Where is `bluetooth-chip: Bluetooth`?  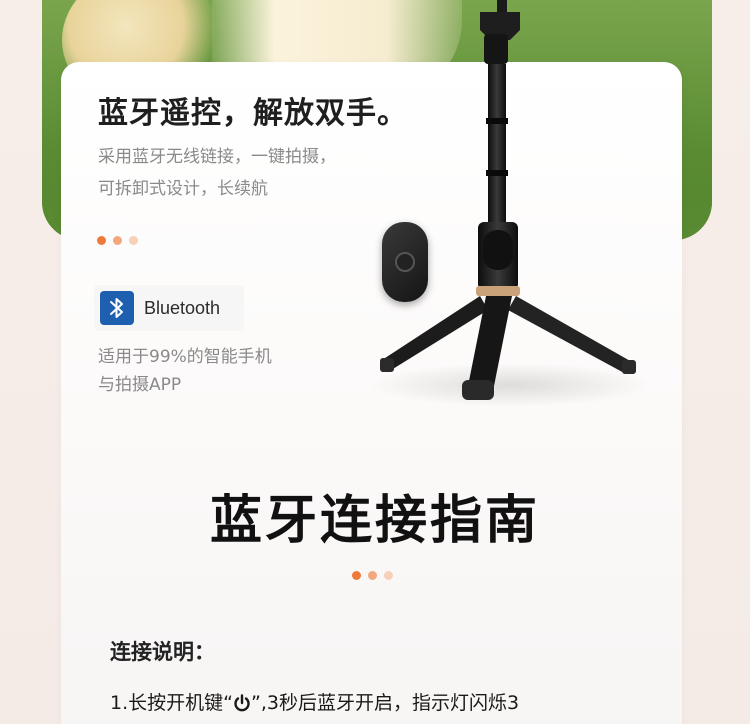 bluetooth-chip: Bluetooth is located at coordinates (169, 308).